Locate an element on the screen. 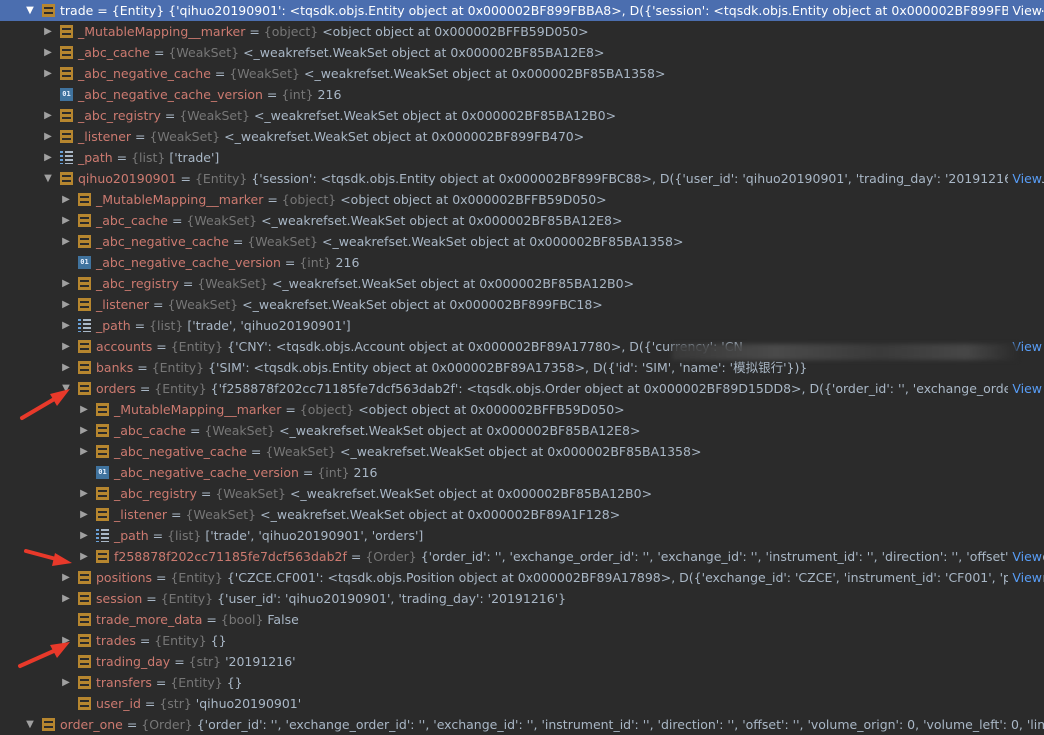  variable-name: _abc_registry is located at coordinates (155, 493).